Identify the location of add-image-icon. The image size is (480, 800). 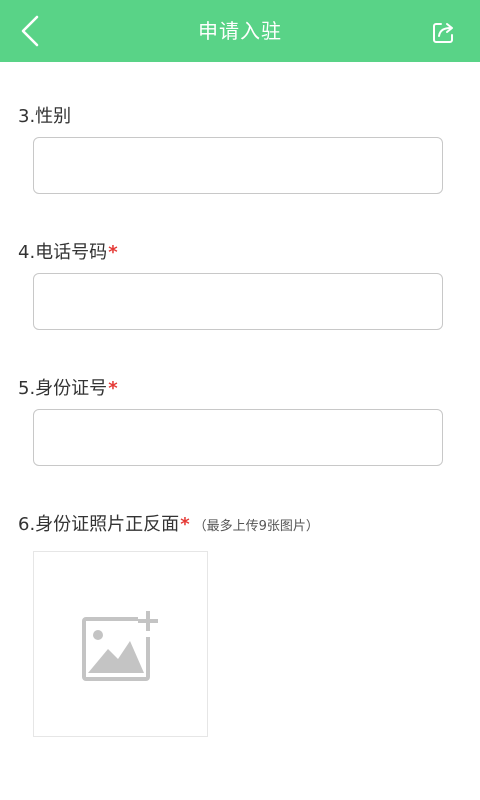
(119, 646).